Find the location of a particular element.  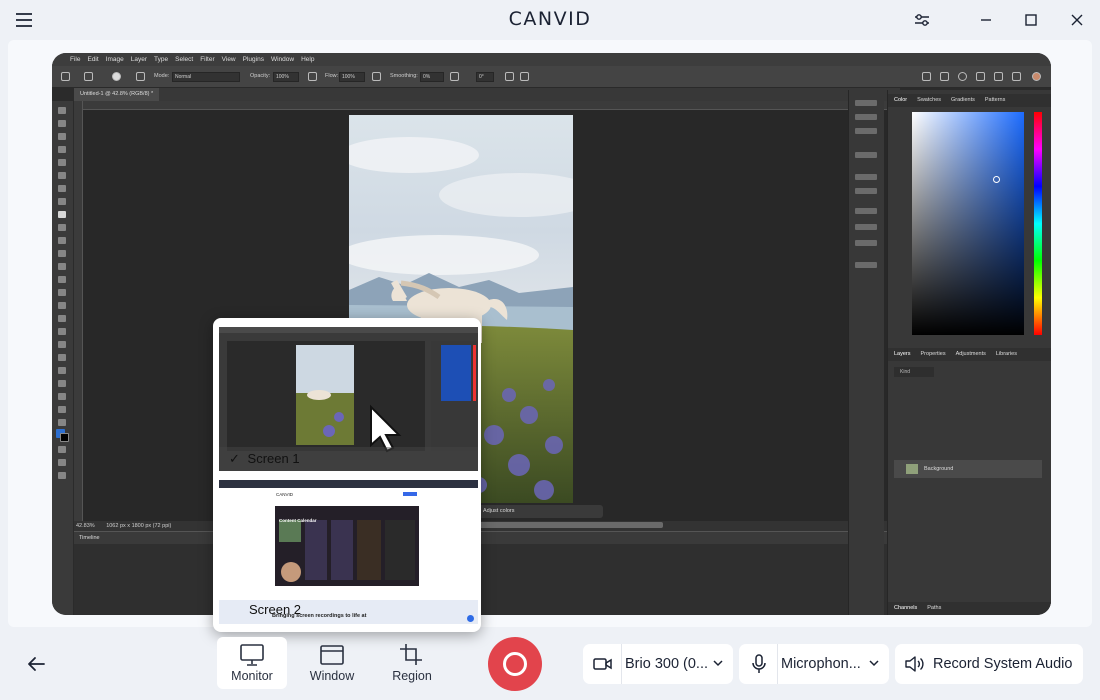

ps-tab-color: Color is located at coordinates (901, 100).